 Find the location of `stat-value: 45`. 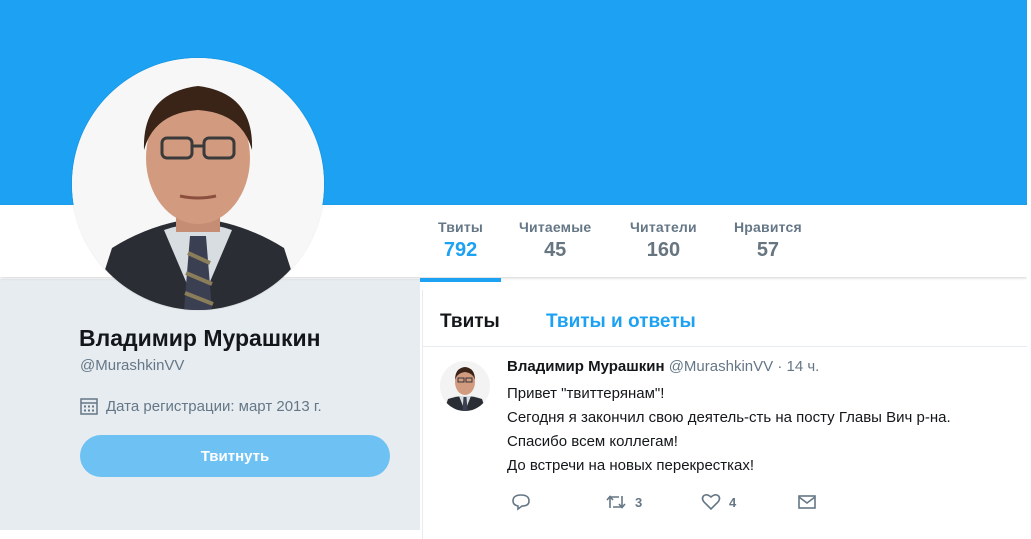

stat-value: 45 is located at coordinates (555, 250).